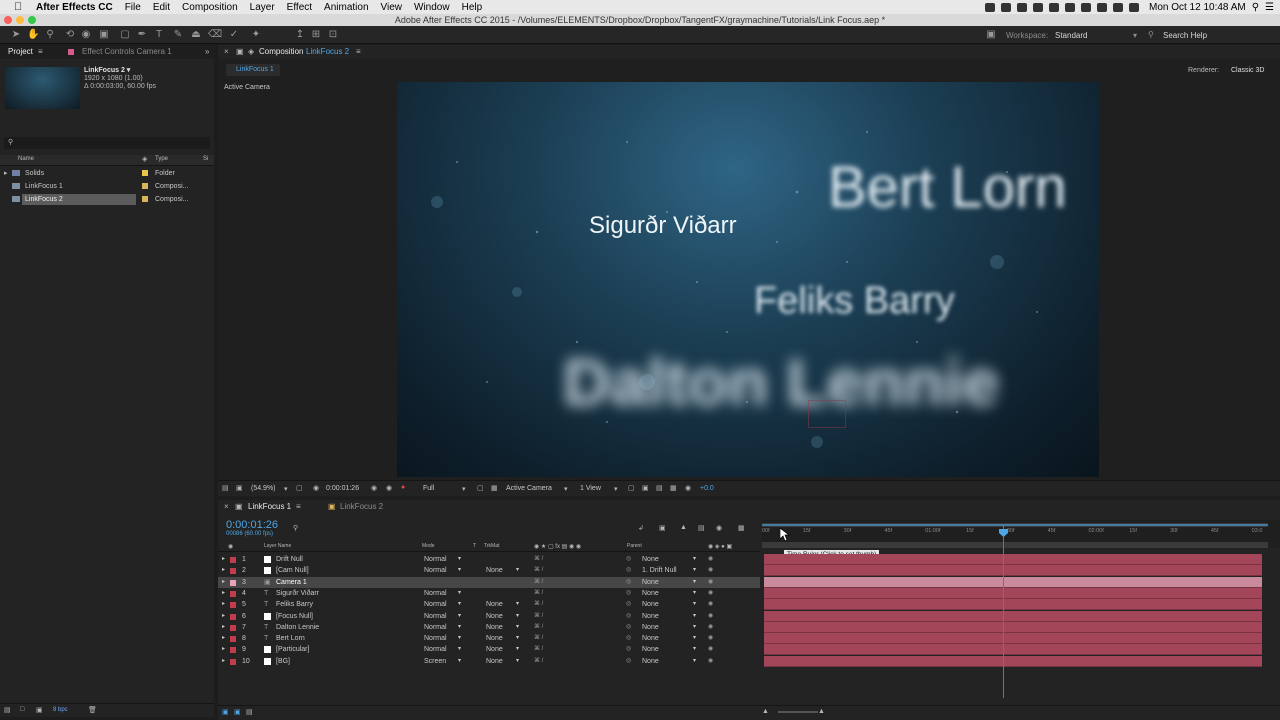  I want to click on timeline-icon: ▤, so click(659, 488).